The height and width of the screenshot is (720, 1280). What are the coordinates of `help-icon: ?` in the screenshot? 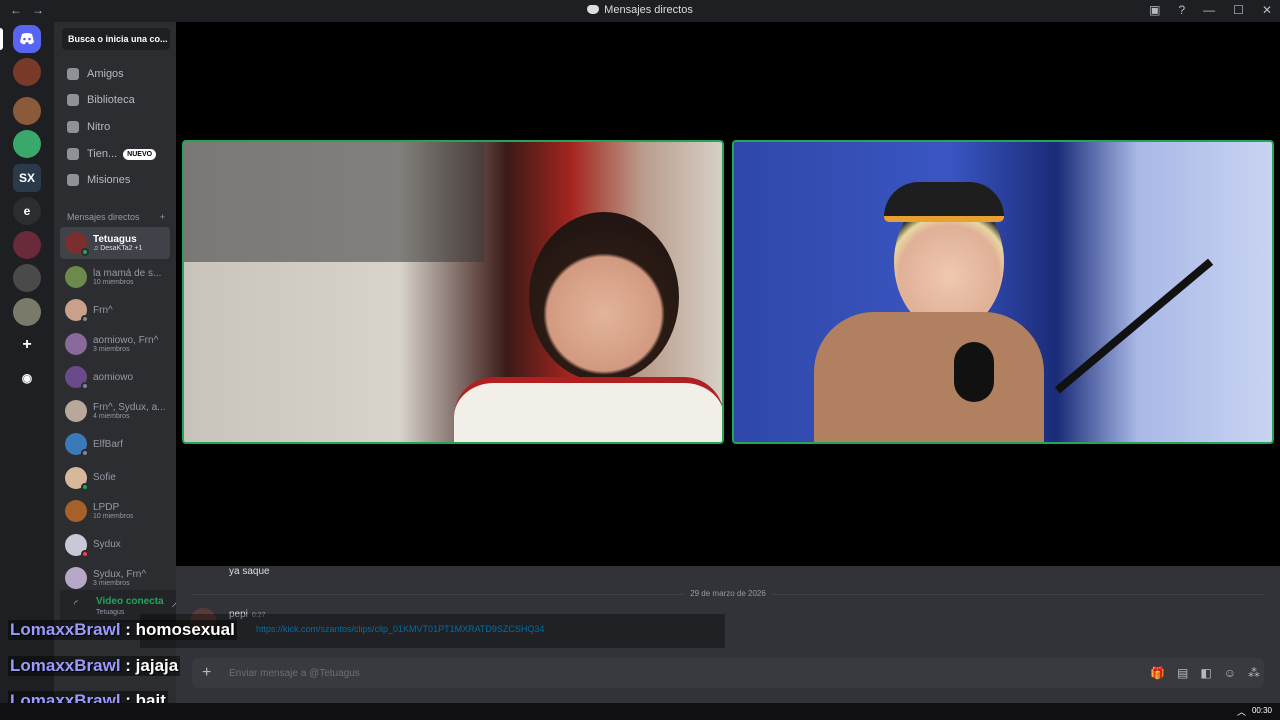 It's located at (1181, 10).